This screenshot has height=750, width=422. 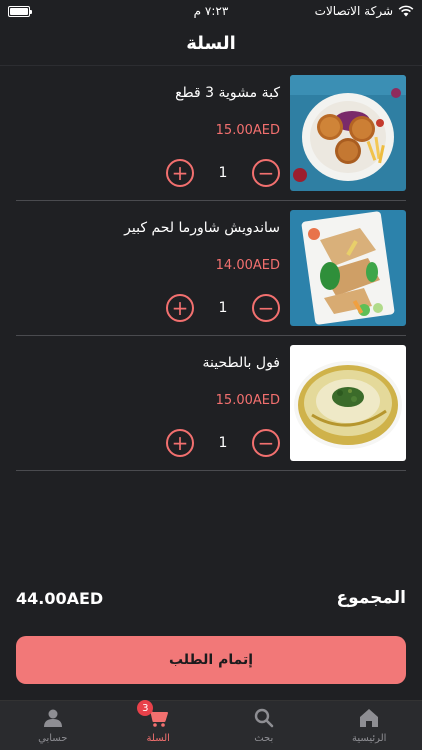 I want to click on checkout-button: إتمام الطلب, so click(x=211, y=660).